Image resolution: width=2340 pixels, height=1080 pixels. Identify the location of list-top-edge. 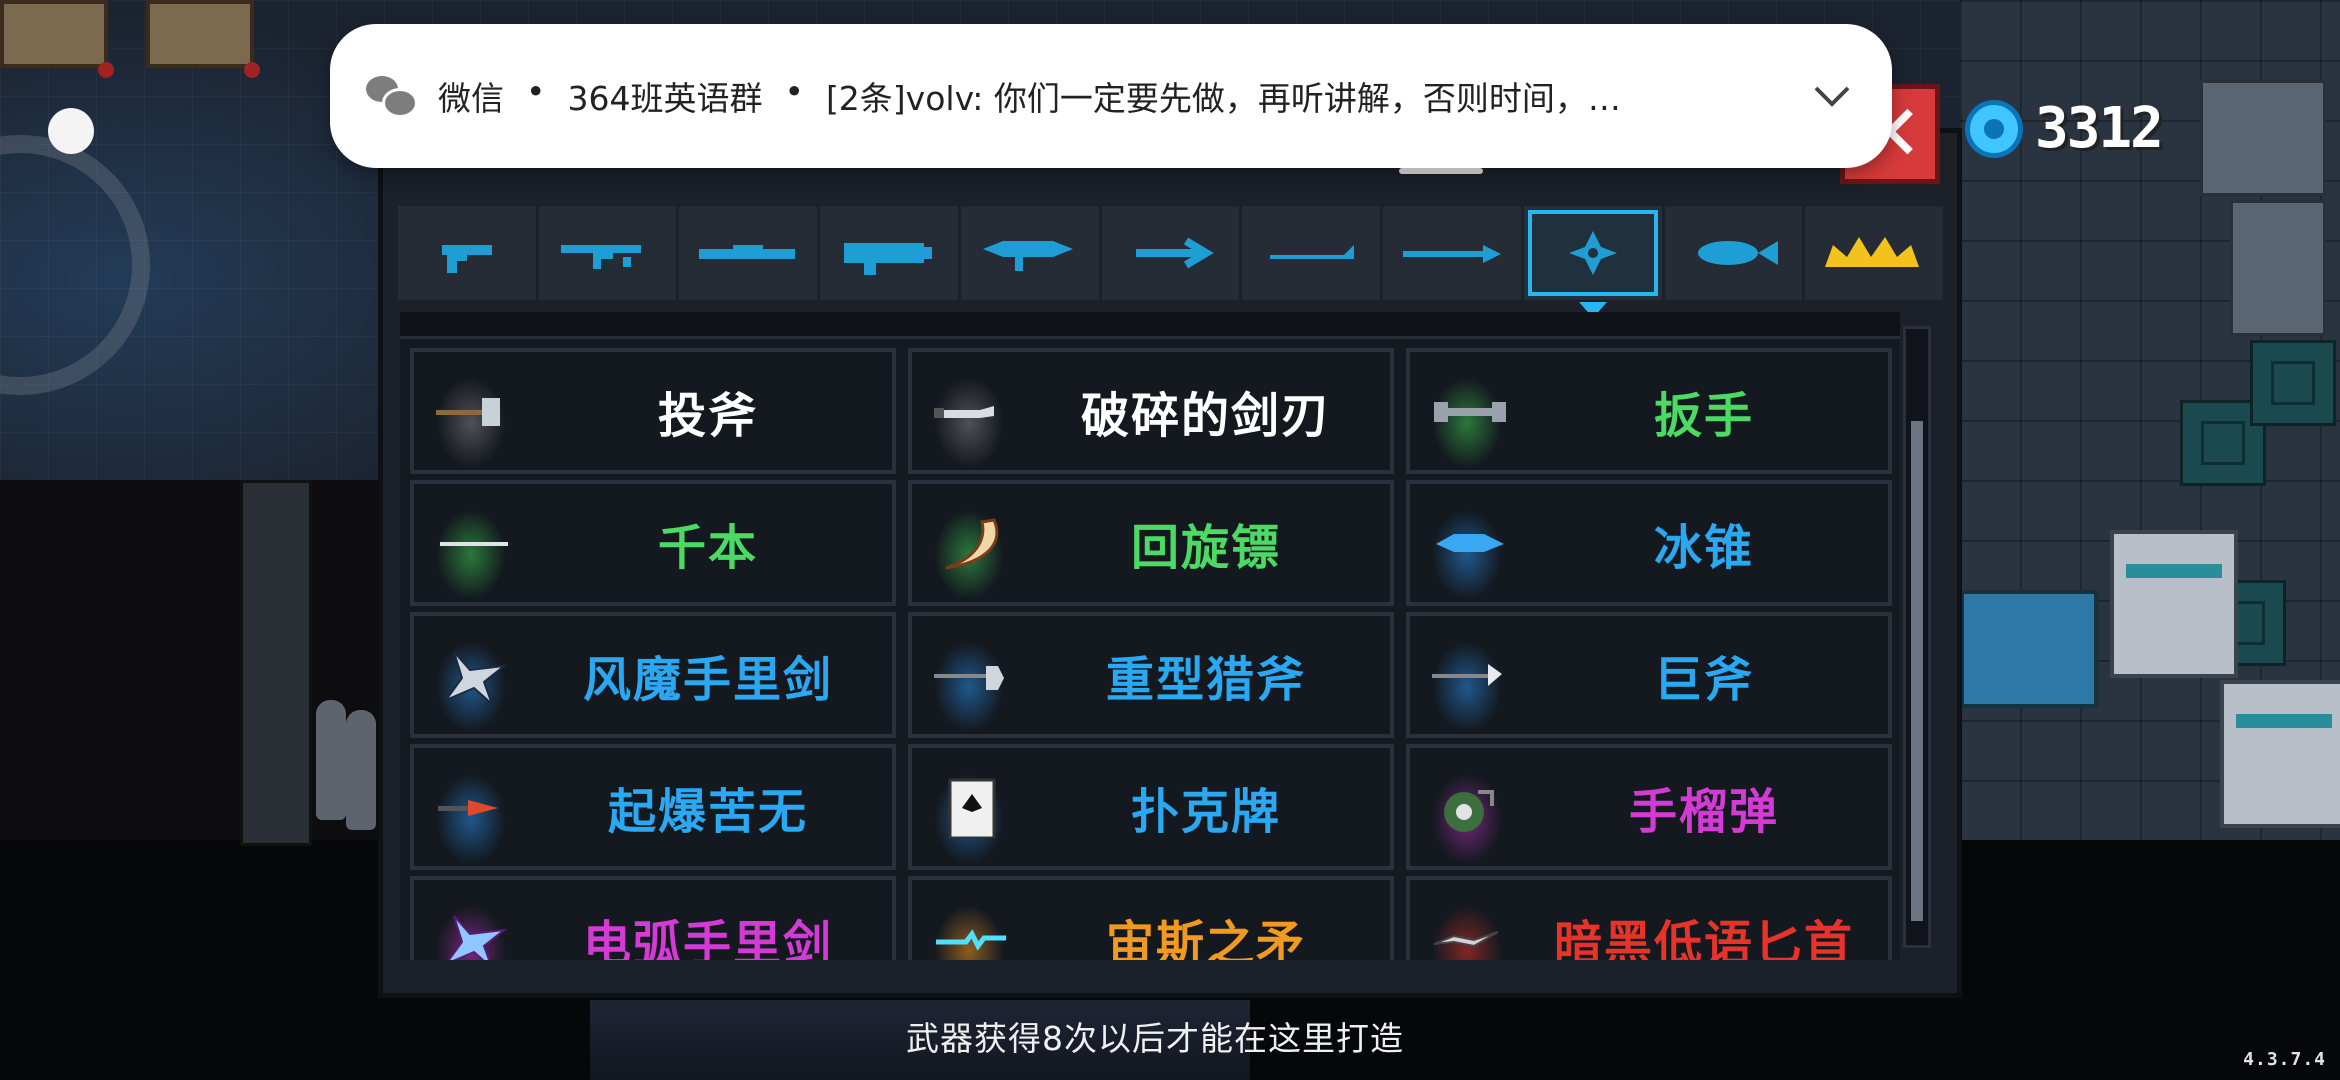
(1150, 325).